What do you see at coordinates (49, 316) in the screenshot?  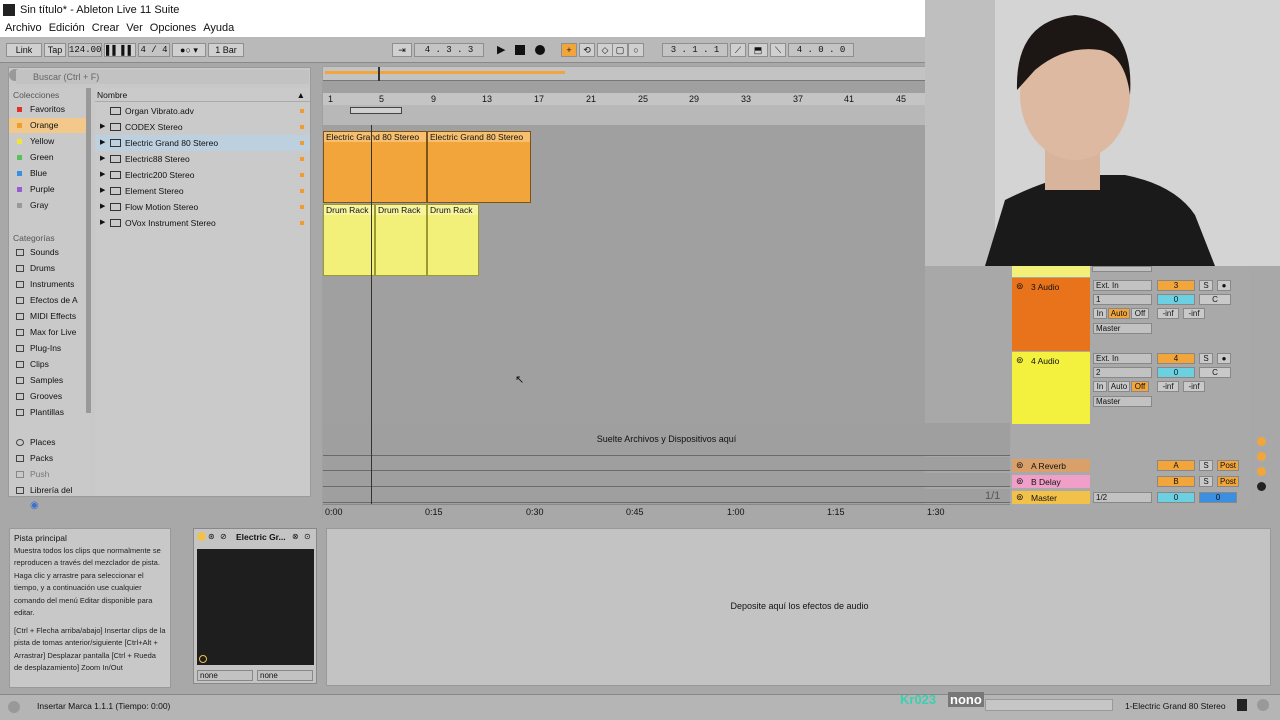 I see `category-midi-effects: MIDI Effects` at bounding box center [49, 316].